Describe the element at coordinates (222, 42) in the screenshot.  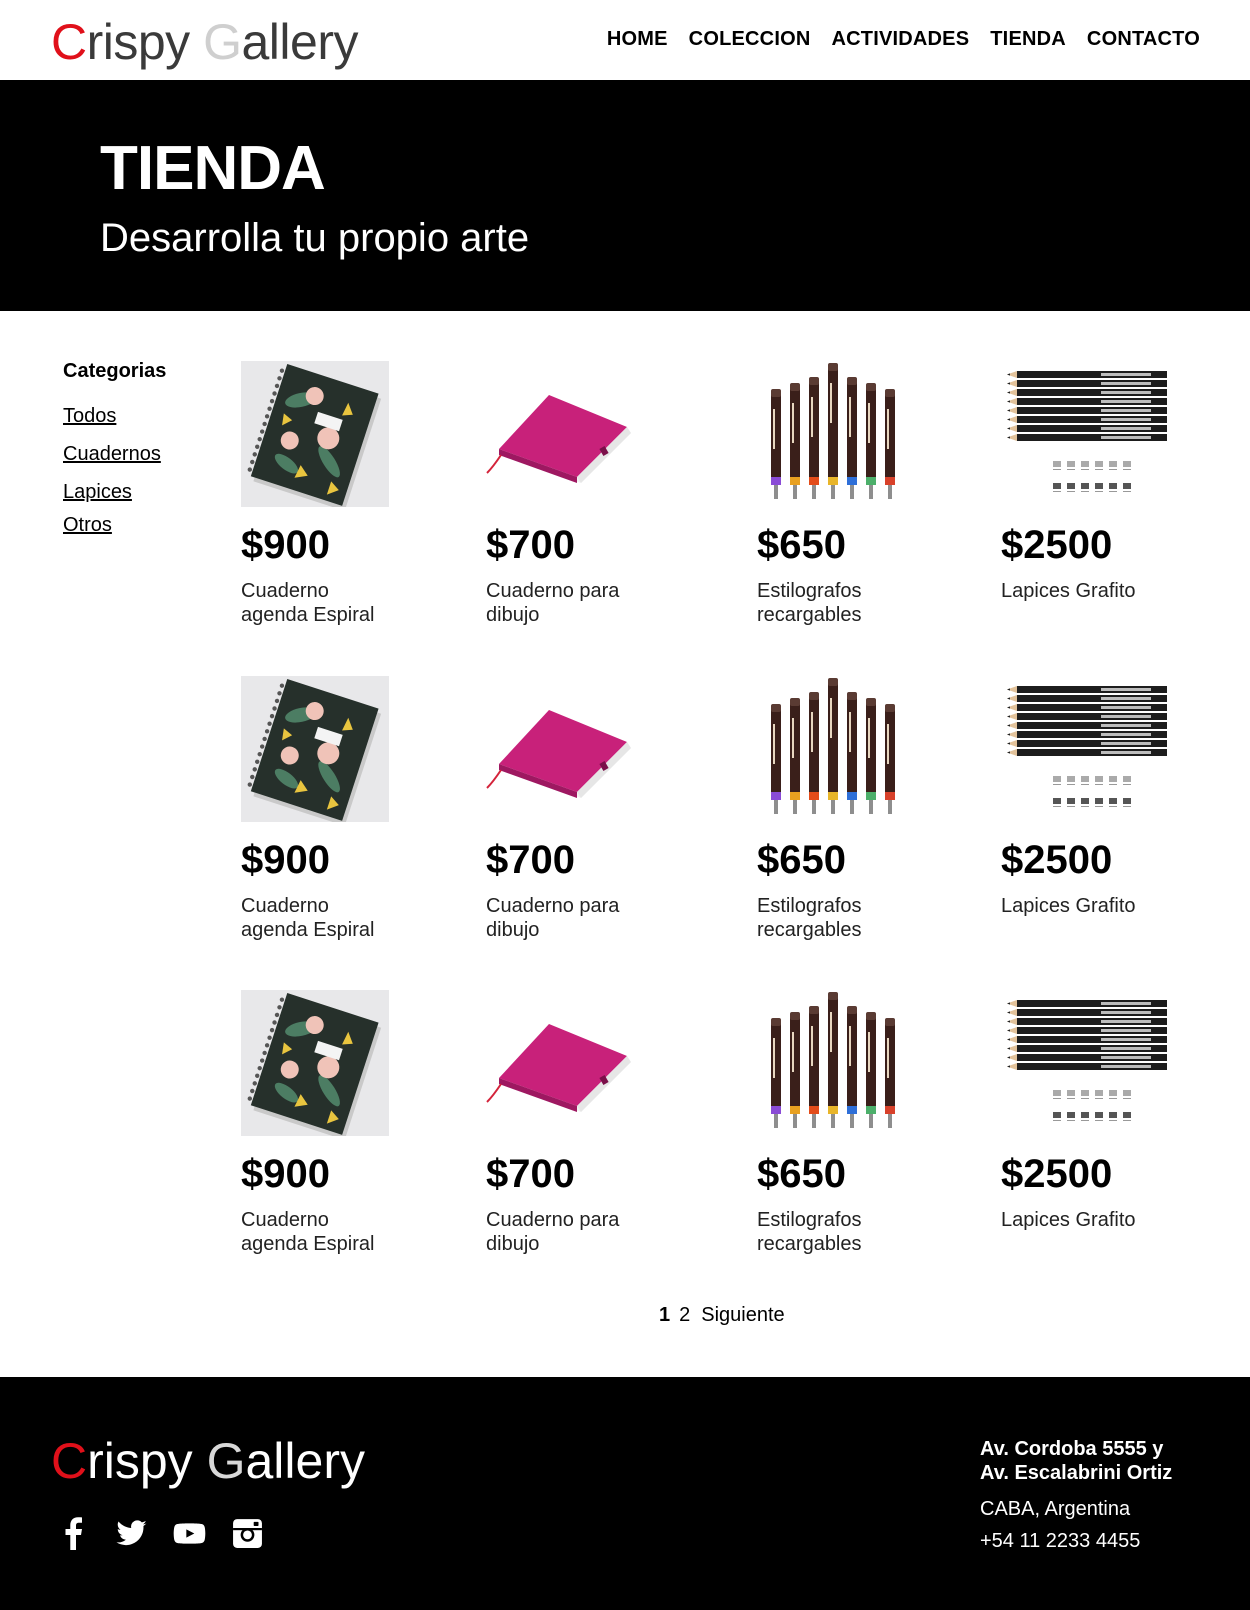
I see `logo-letter-g: G` at that location.